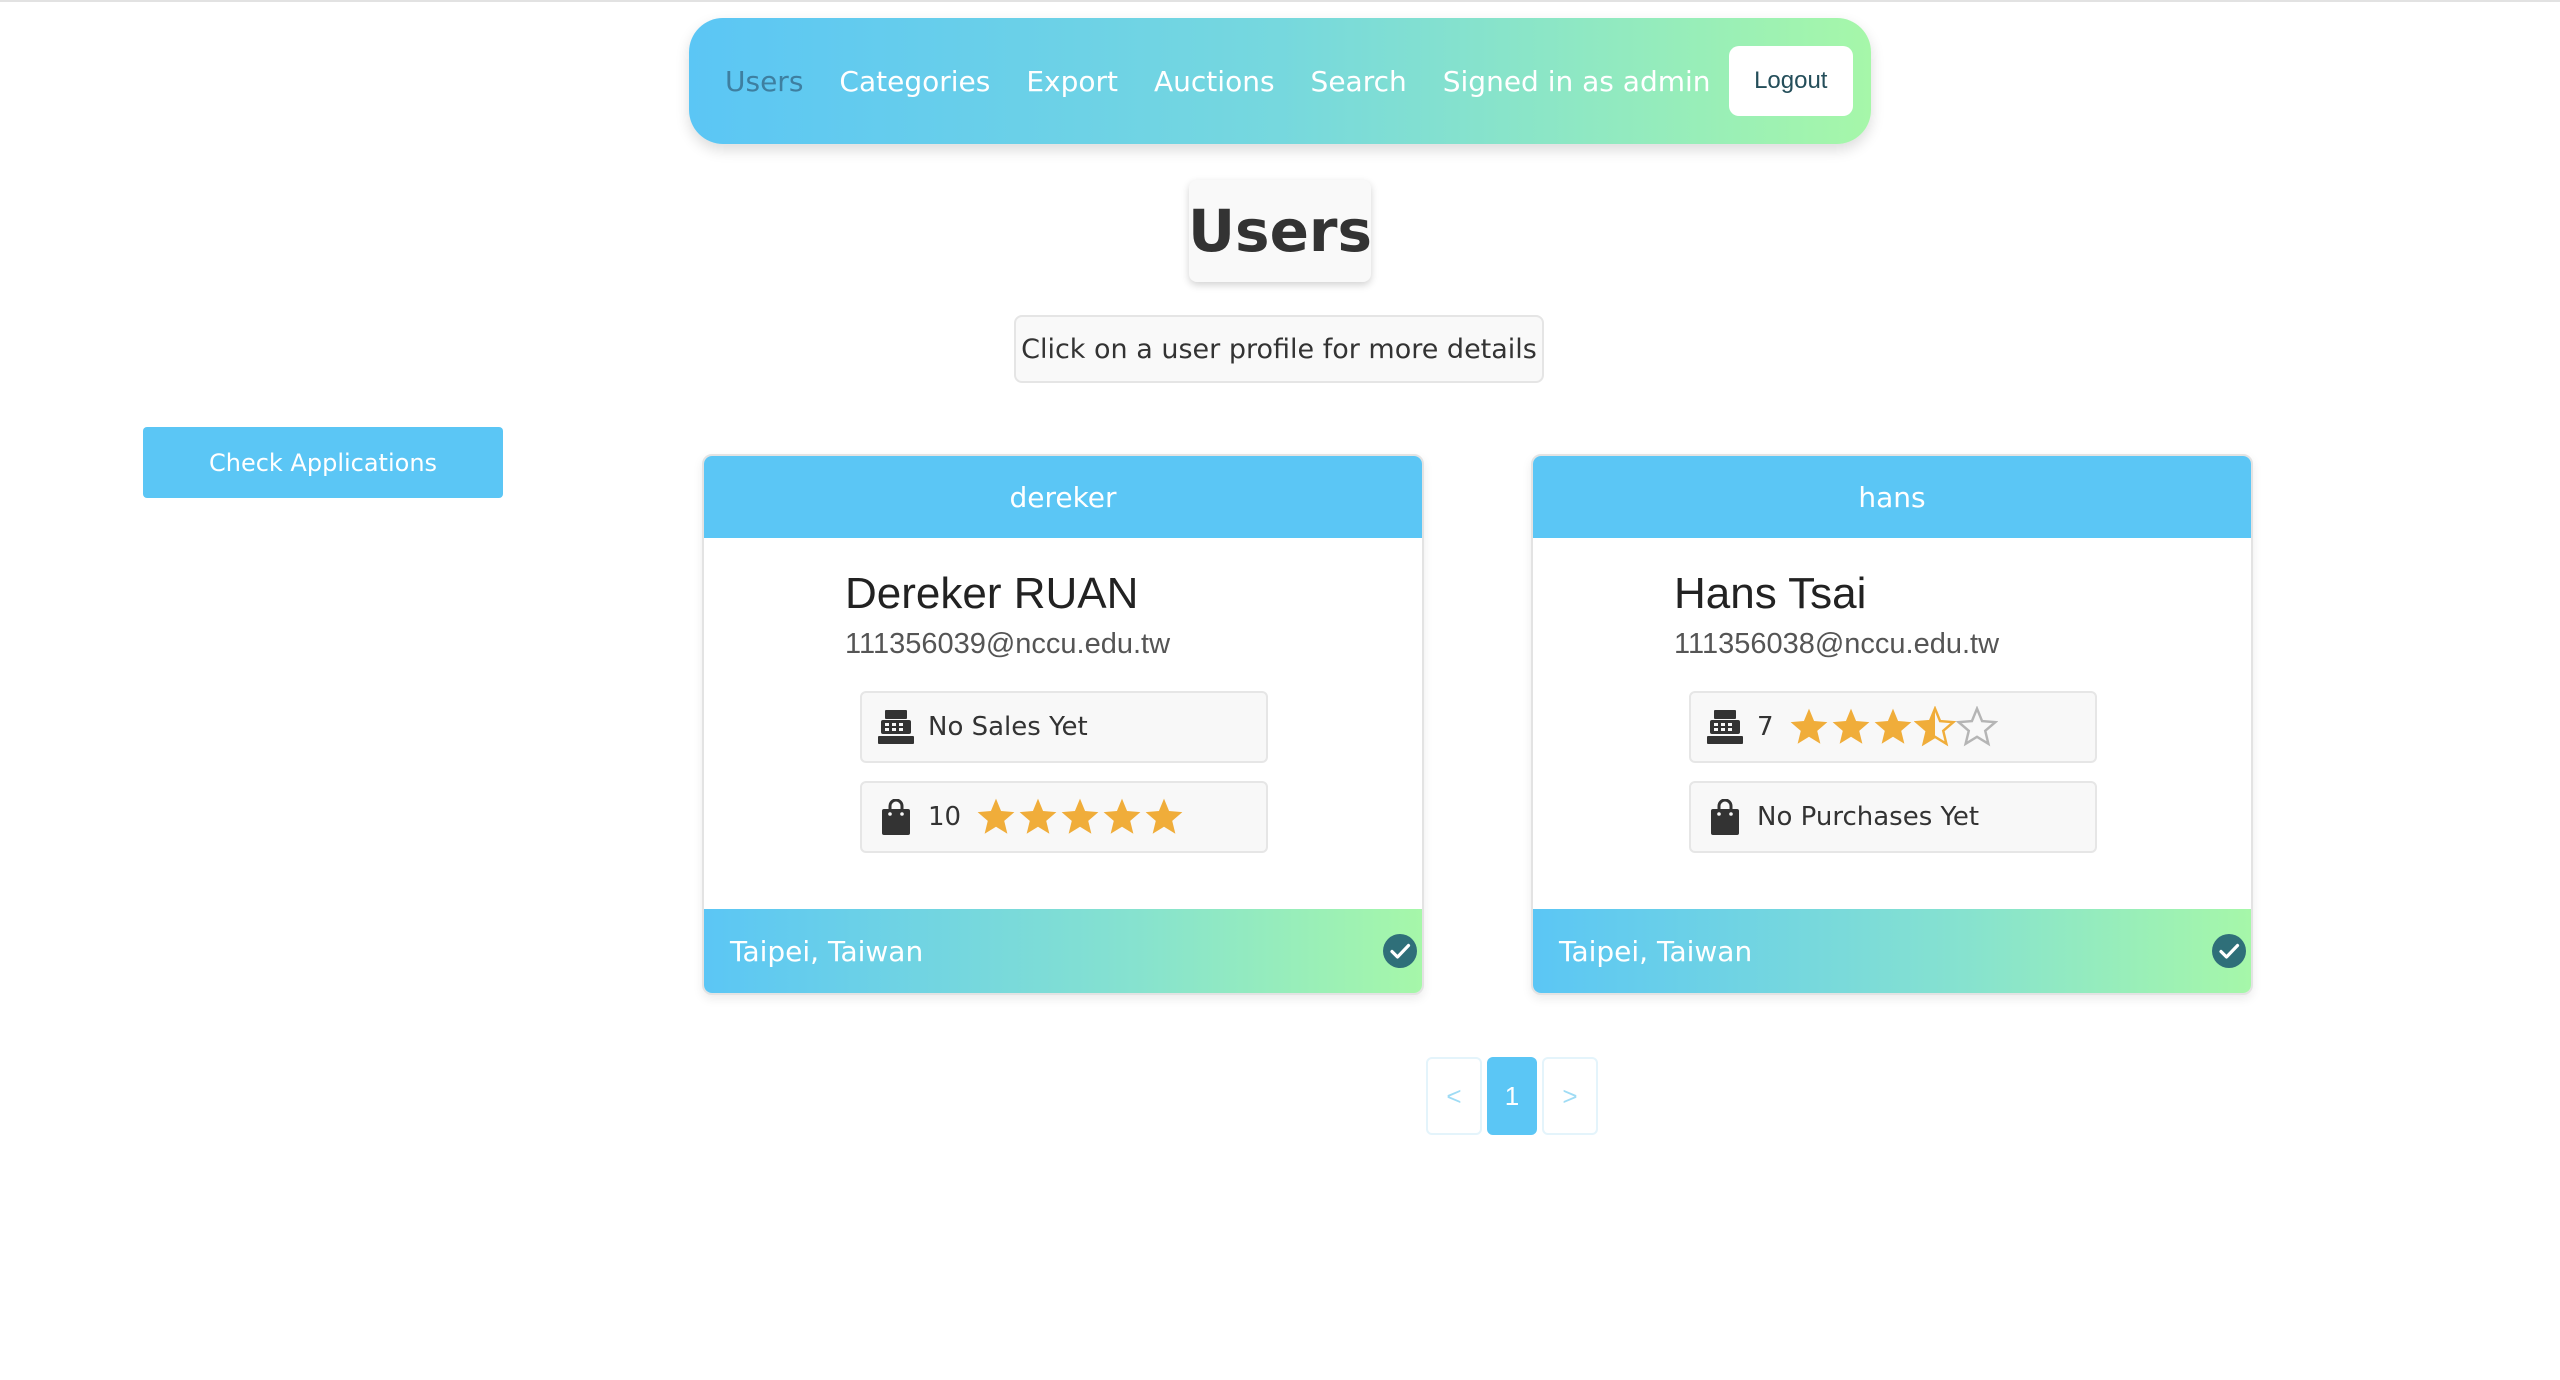 The width and height of the screenshot is (2560, 1380). What do you see at coordinates (1976, 726) in the screenshot?
I see `star-empty-icon` at bounding box center [1976, 726].